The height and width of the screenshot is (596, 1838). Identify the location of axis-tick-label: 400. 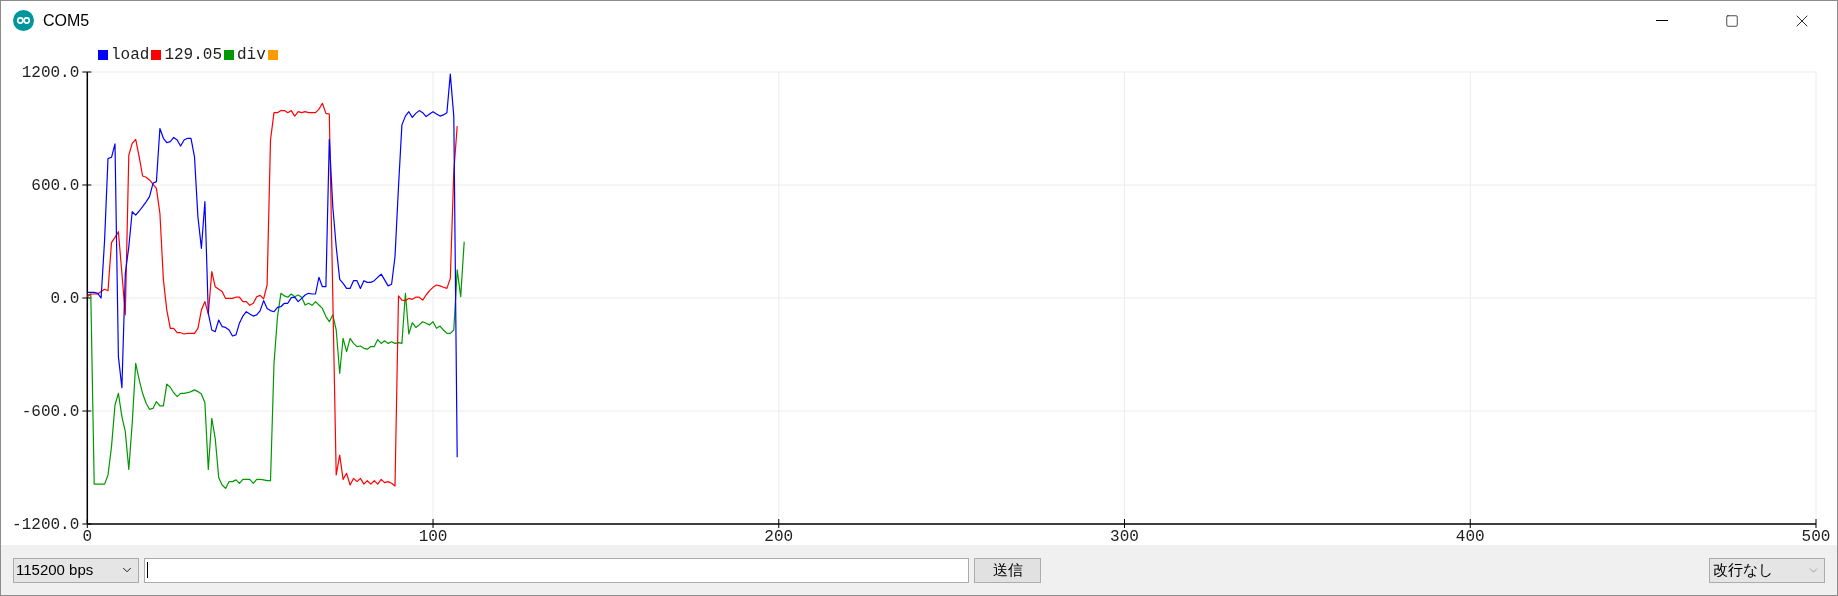
(1470, 537).